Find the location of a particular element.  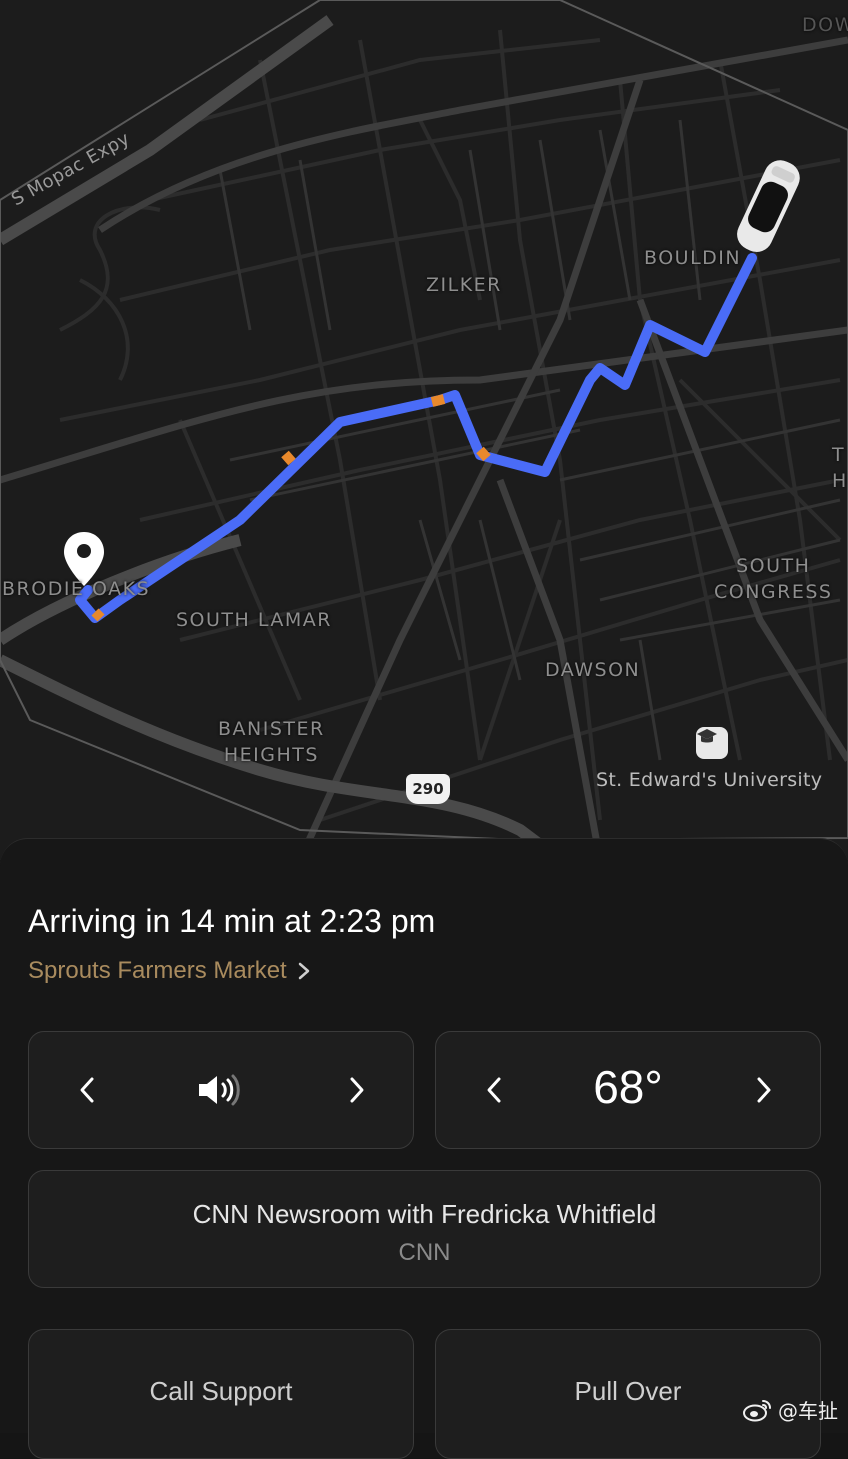

area-label-south-lamar: SOUTH LAMAR is located at coordinates (254, 620).